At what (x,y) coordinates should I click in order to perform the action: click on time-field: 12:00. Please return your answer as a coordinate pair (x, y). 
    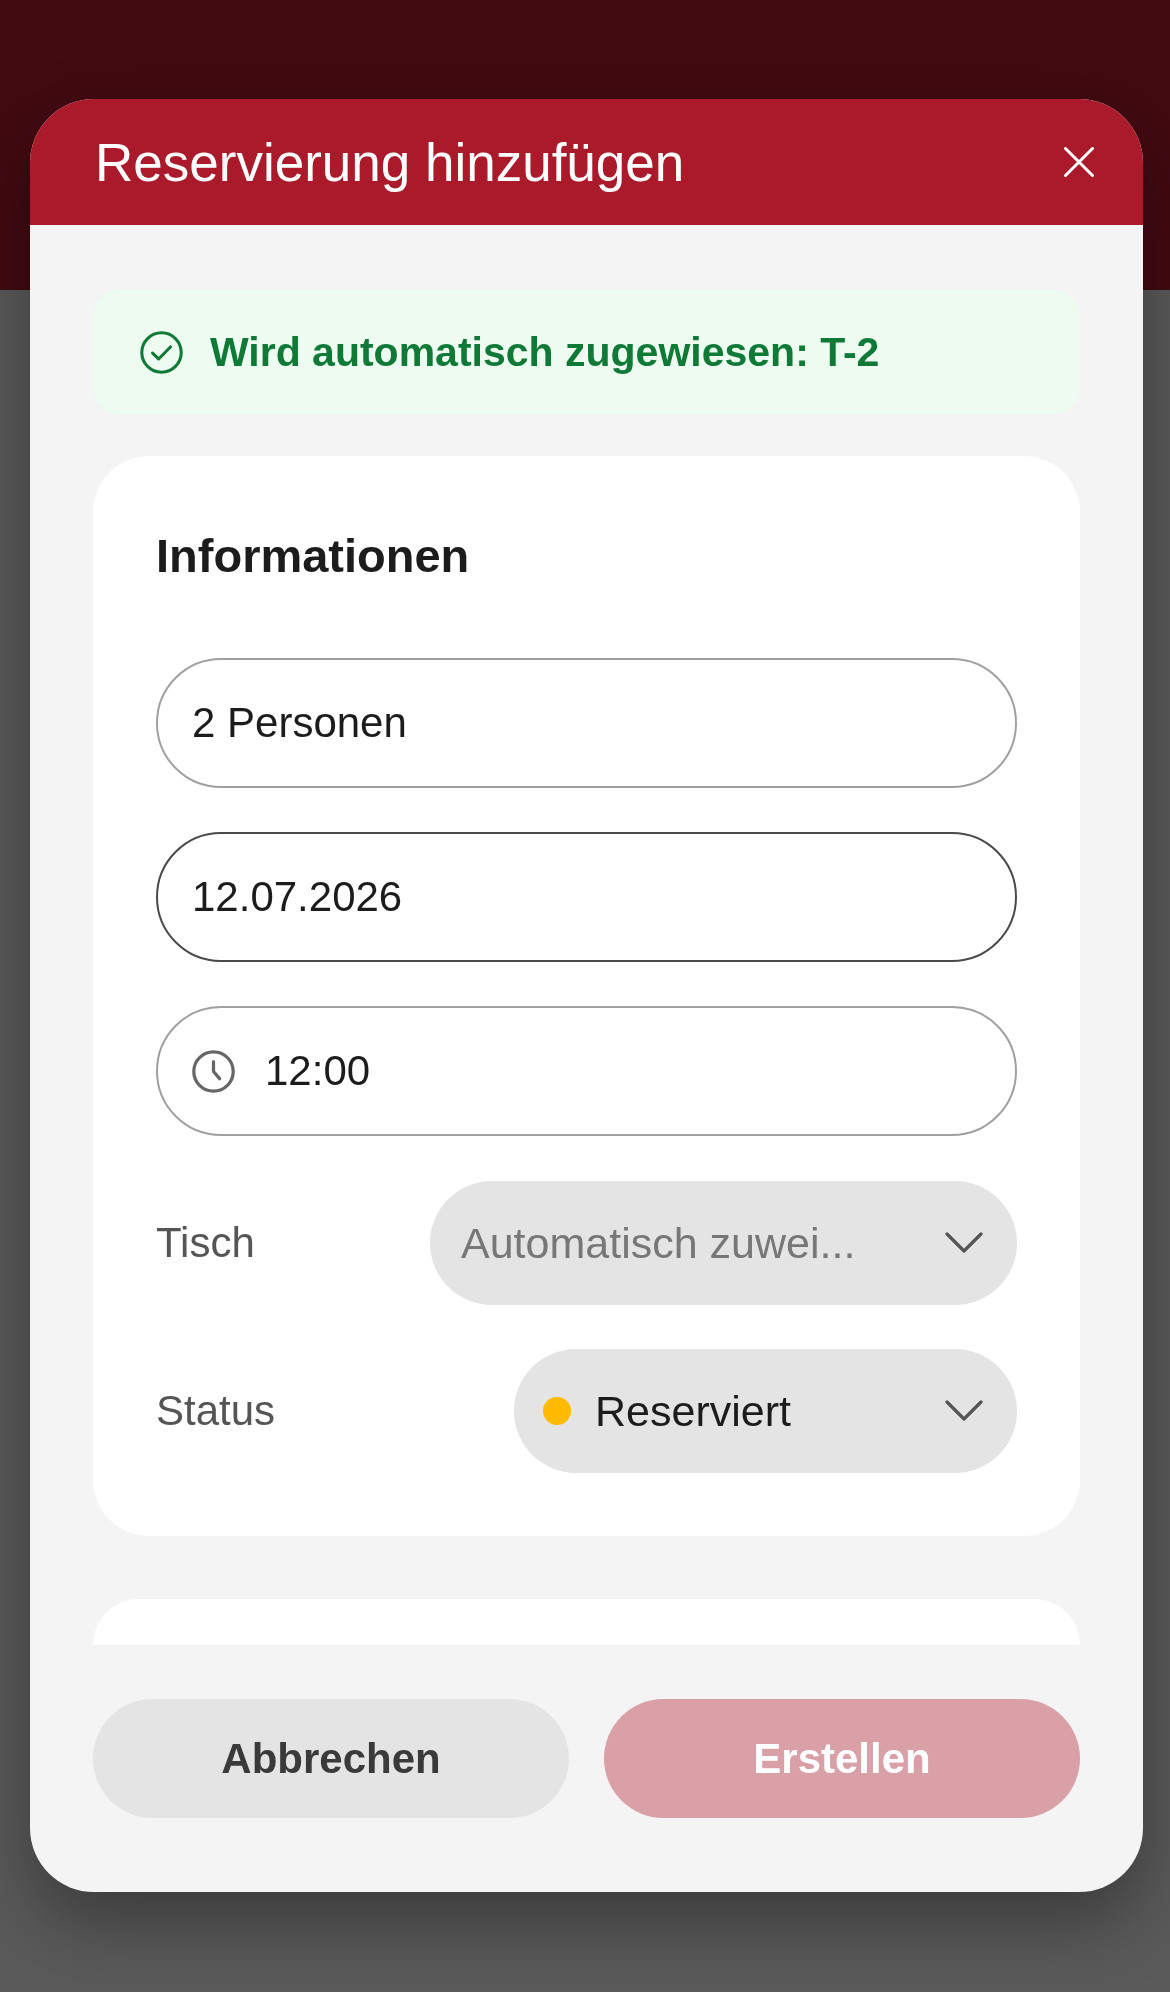
    Looking at the image, I should click on (586, 1071).